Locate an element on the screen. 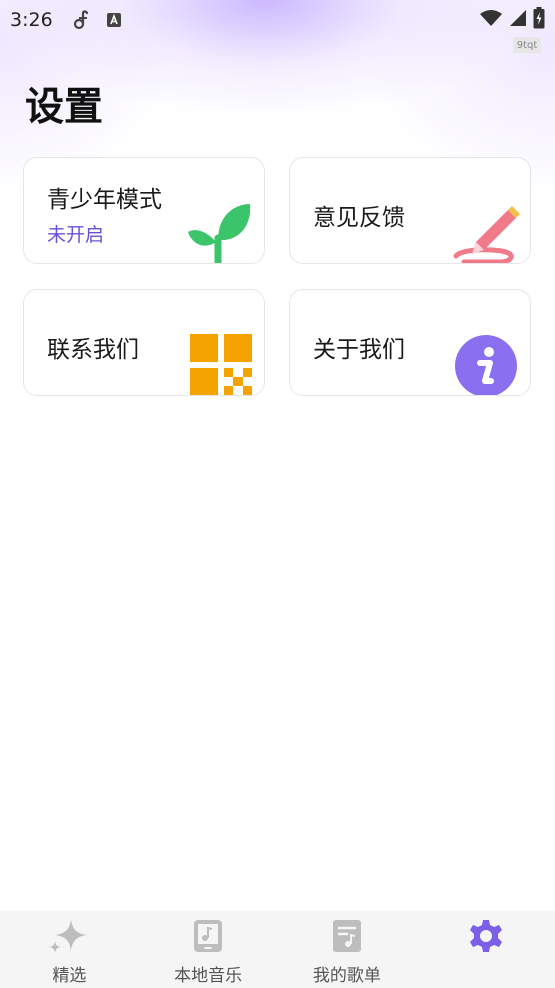 This screenshot has width=555, height=988. card-title: 意见反馈 is located at coordinates (359, 218).